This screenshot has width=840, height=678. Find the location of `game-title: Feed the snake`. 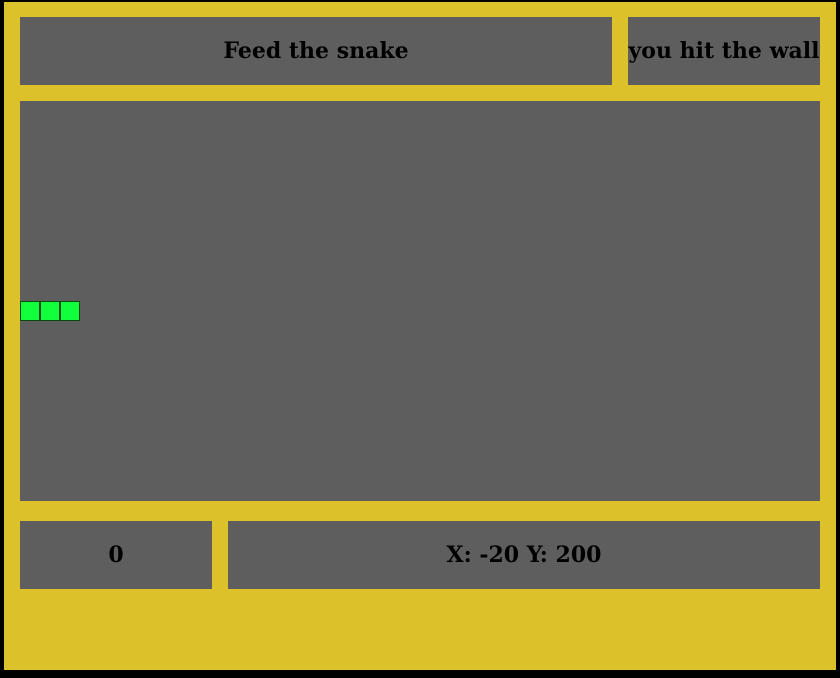

game-title: Feed the snake is located at coordinates (316, 51).